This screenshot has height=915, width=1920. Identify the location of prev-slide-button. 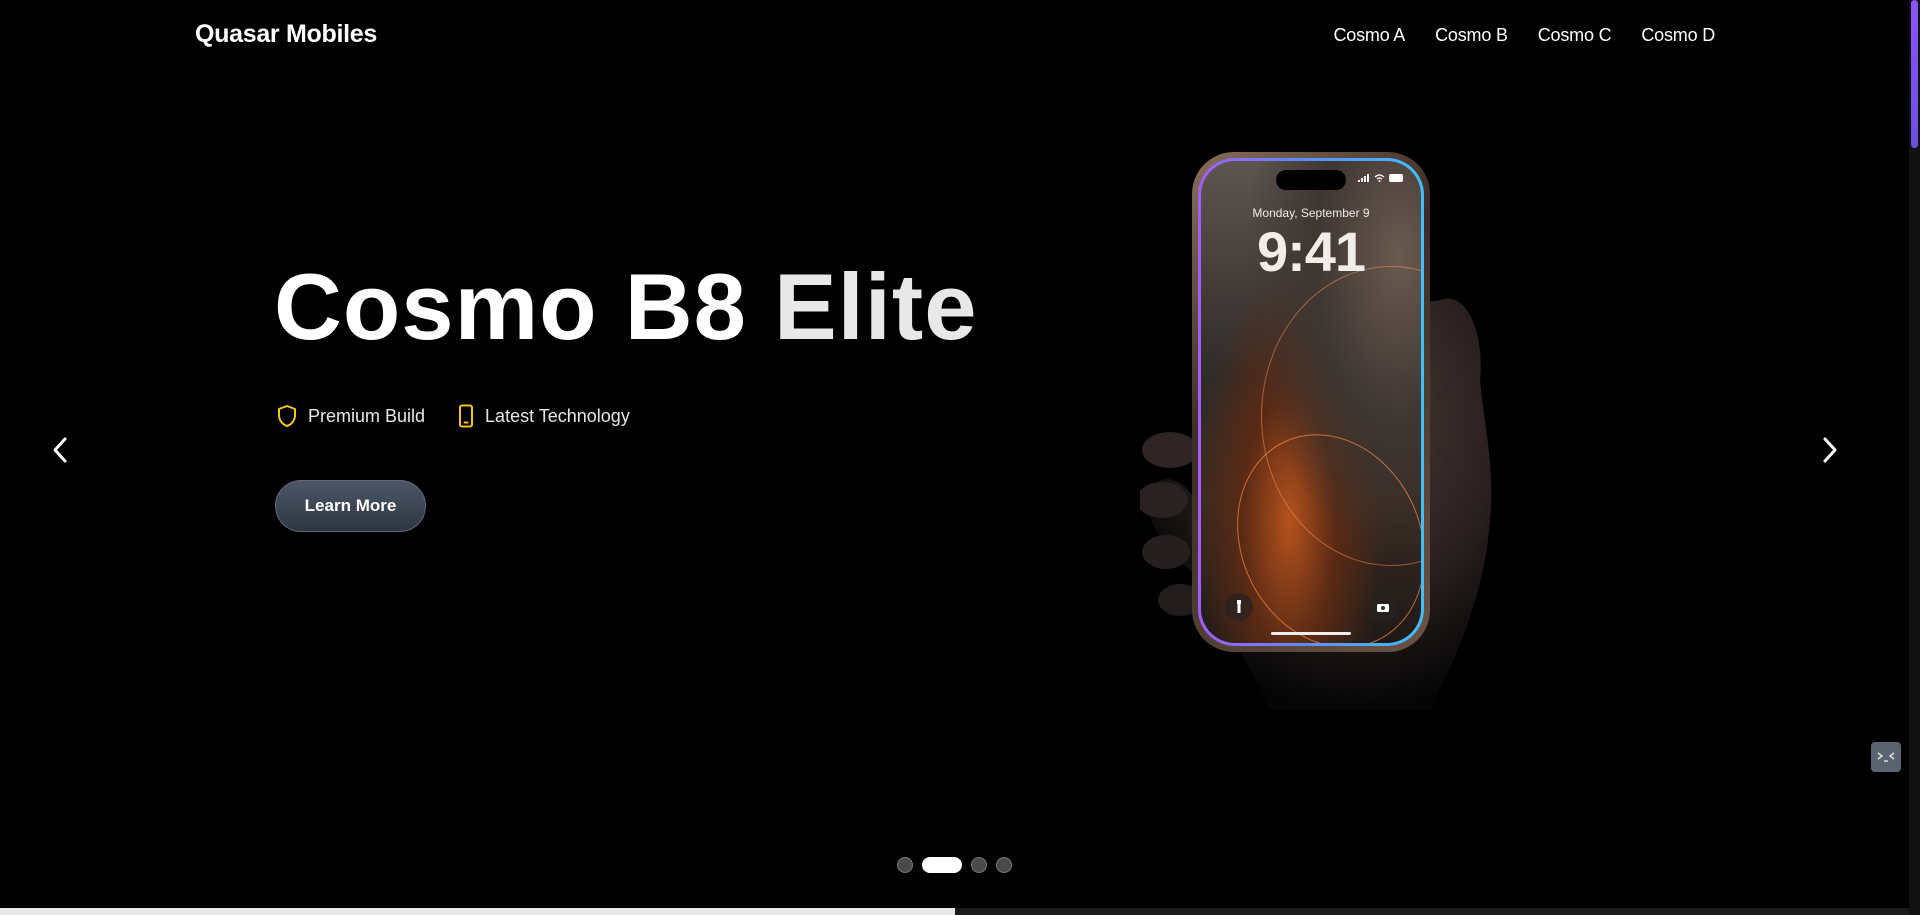
(60, 450).